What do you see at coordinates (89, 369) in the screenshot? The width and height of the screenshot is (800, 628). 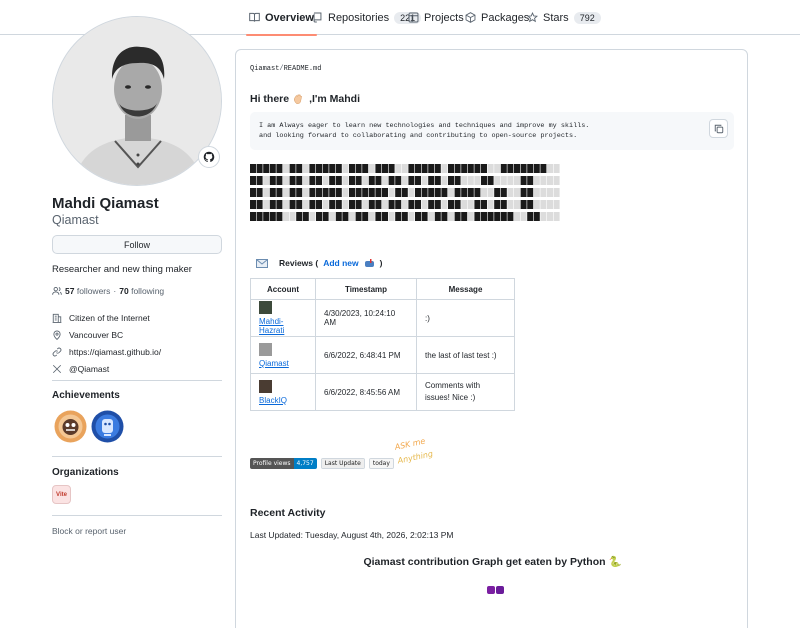 I see `social-link: @Qiamast` at bounding box center [89, 369].